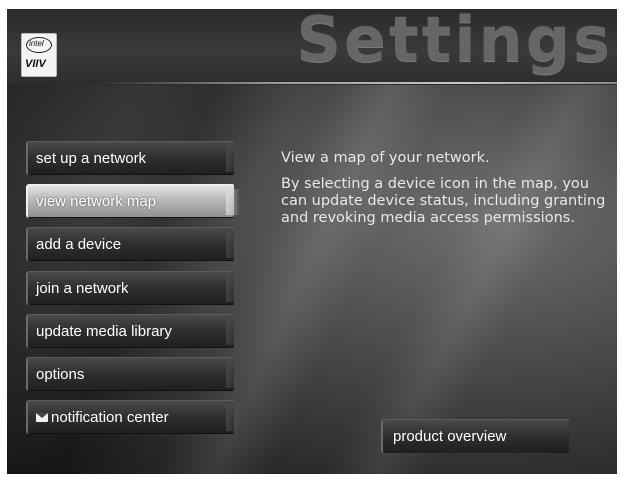  Describe the element at coordinates (454, 42) in the screenshot. I see `page-title: Settings` at that location.